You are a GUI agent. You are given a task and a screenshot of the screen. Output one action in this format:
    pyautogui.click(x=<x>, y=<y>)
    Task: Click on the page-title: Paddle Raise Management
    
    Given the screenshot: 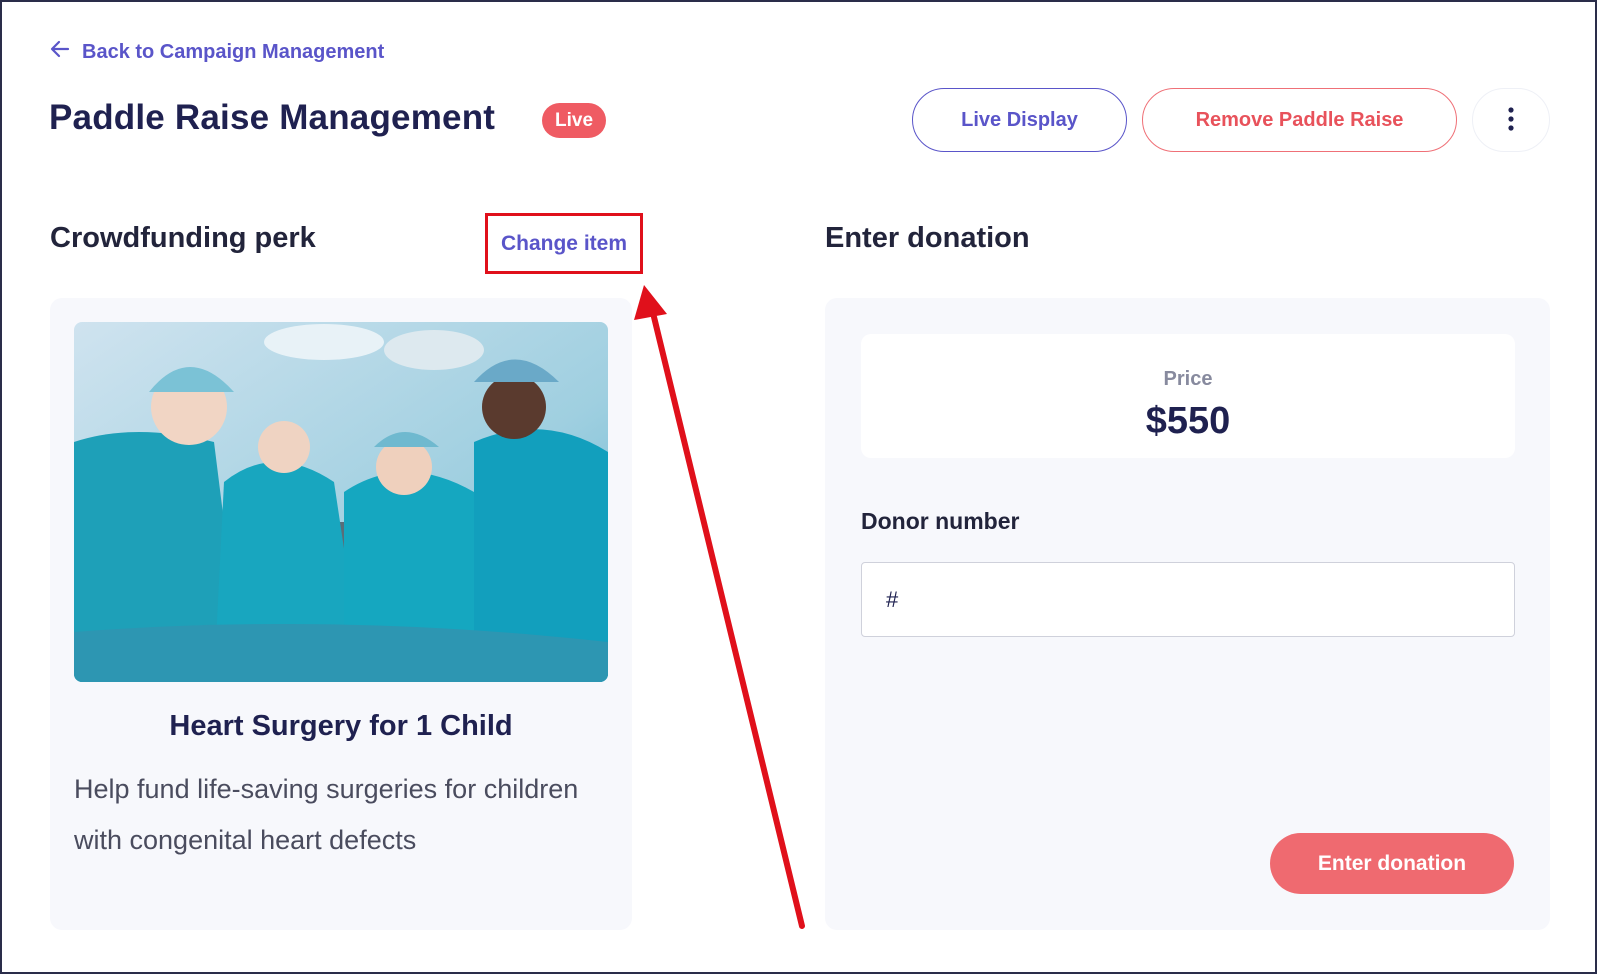 What is the action you would take?
    pyautogui.click(x=272, y=117)
    